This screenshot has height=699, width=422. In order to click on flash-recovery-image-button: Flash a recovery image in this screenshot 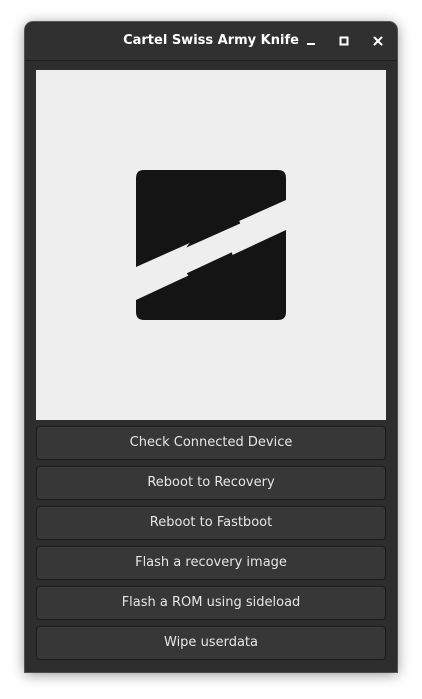, I will do `click(211, 563)`.